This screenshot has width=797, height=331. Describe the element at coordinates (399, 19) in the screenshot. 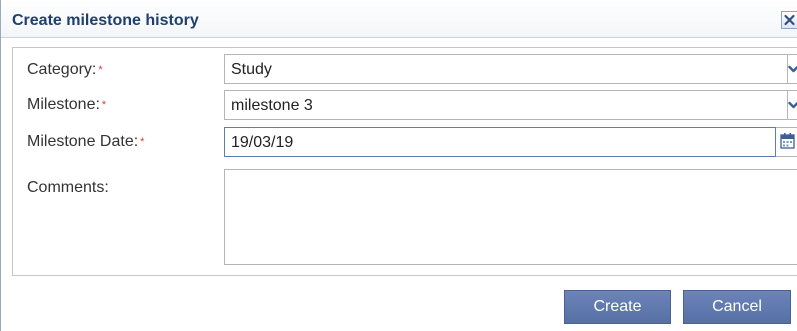

I see `dialog-title-bar: Create milestone history` at that location.